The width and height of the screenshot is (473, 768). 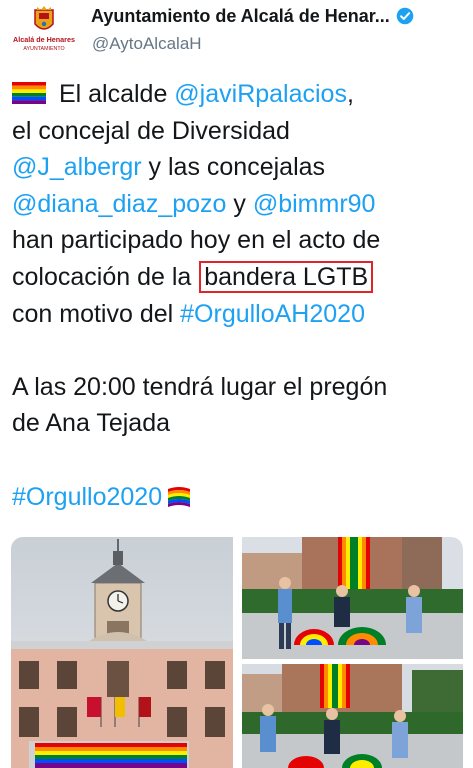 What do you see at coordinates (272, 314) in the screenshot?
I see `hashtag-link-orgulloah2020: #OrgulloAH2020` at bounding box center [272, 314].